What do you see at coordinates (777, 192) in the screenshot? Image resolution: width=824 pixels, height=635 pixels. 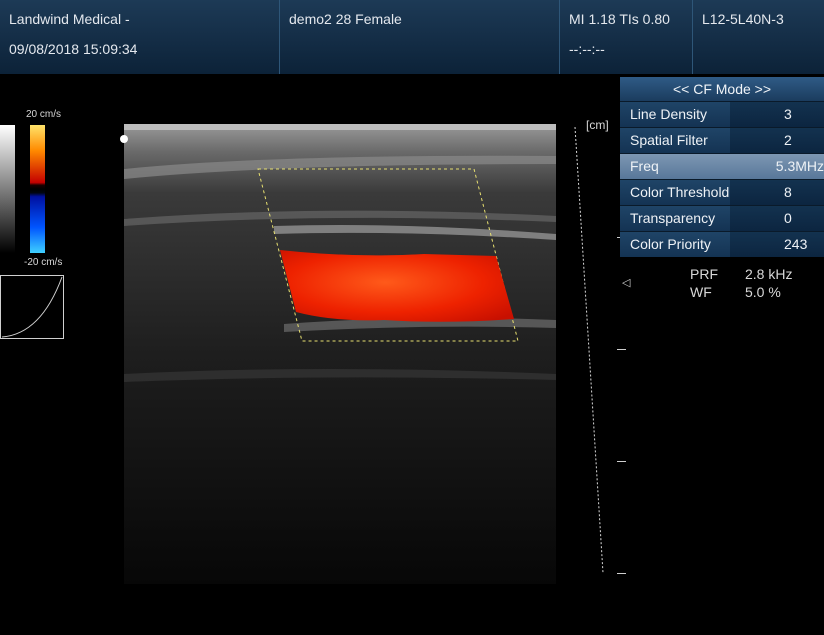 I see `menu-item-value: 8` at bounding box center [777, 192].